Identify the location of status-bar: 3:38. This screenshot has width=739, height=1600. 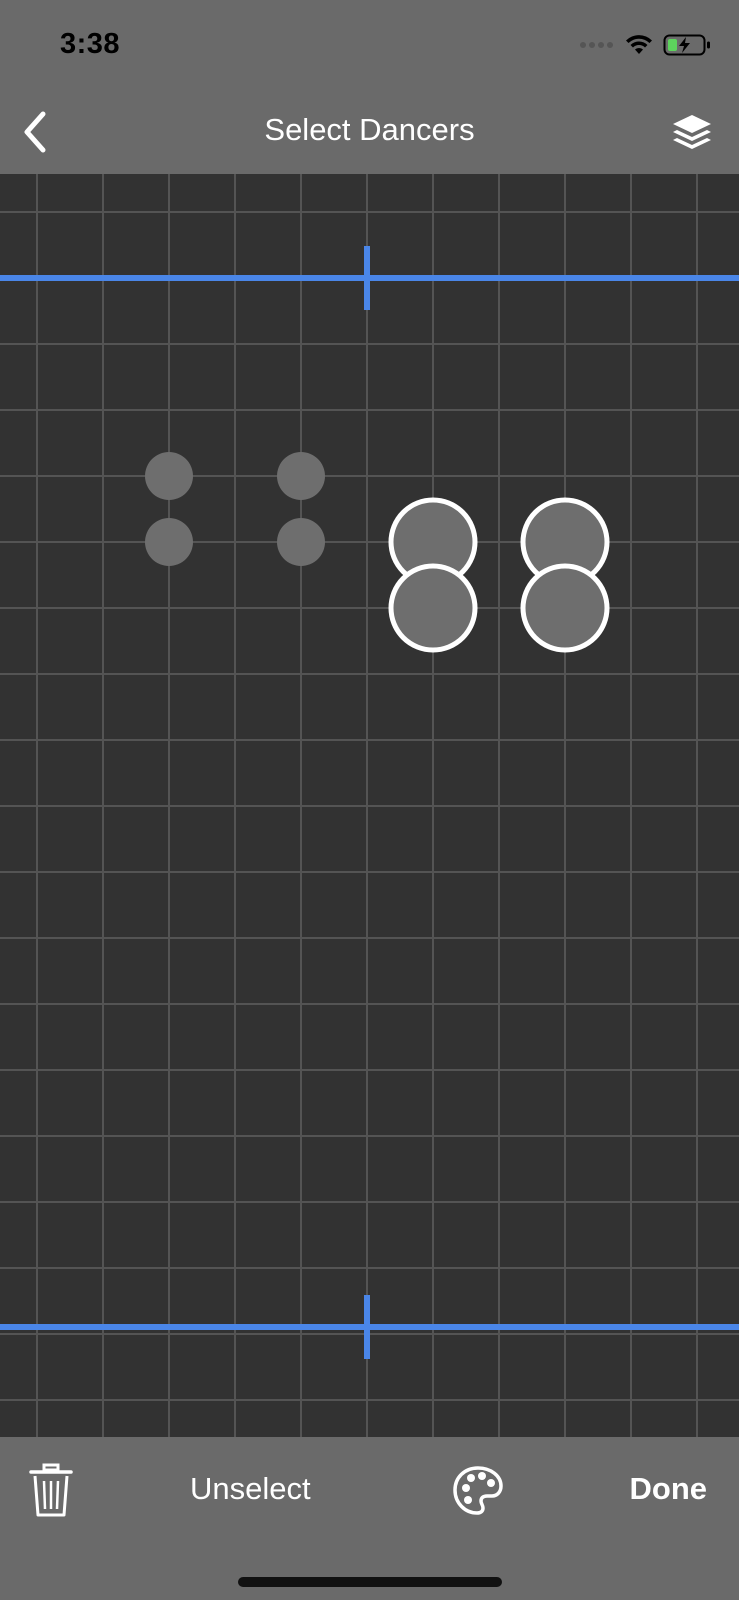
(369, 45).